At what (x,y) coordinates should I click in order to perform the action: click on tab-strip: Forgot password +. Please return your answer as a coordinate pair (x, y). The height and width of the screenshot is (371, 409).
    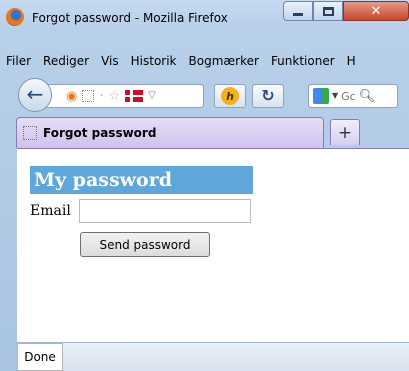
    Looking at the image, I should click on (204, 130).